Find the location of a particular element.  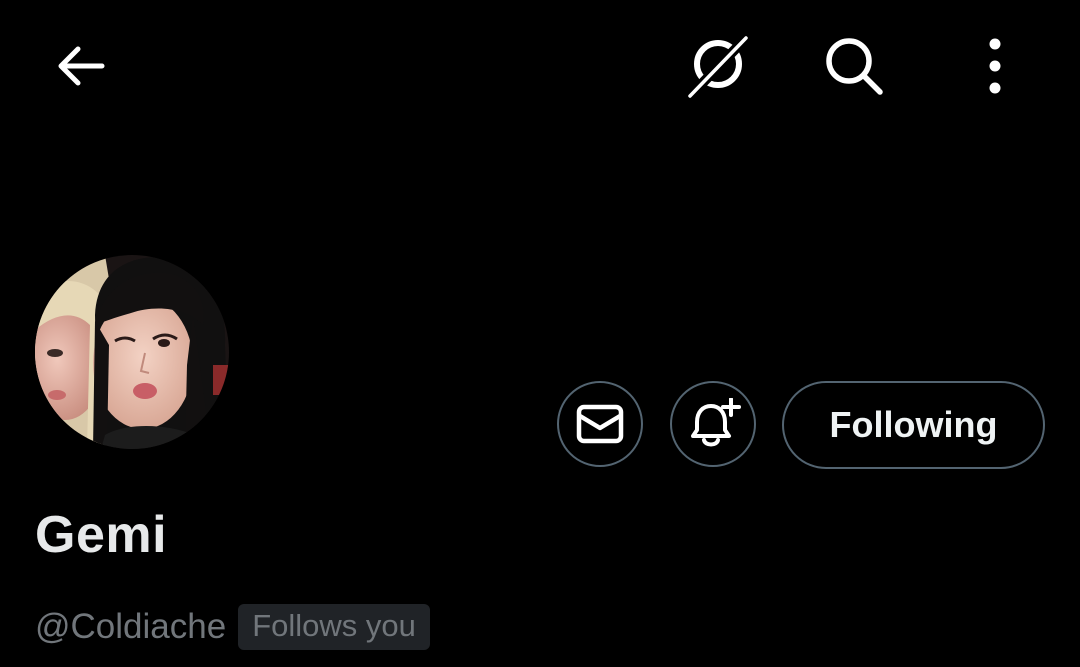

avatar-photo is located at coordinates (132, 352).